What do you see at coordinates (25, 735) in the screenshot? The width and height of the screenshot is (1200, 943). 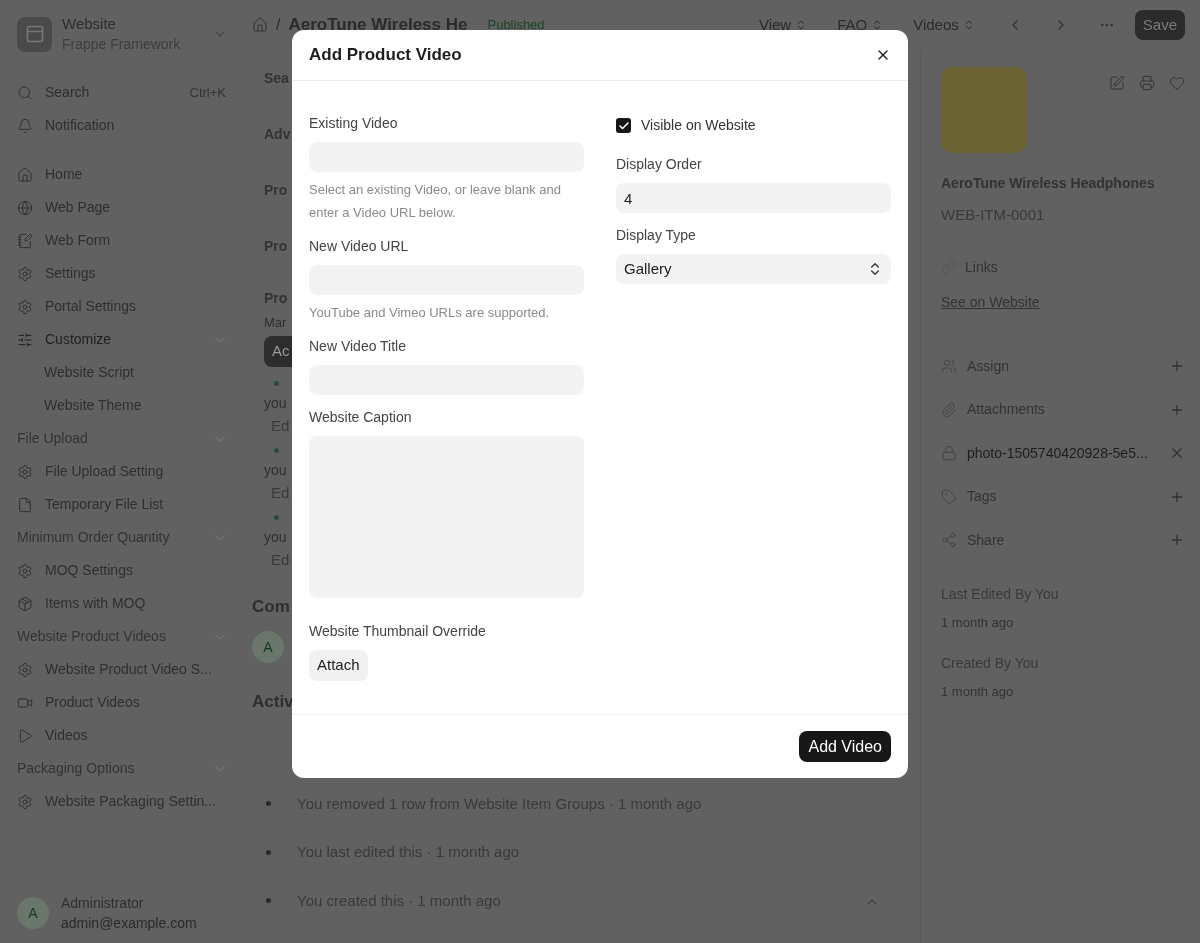 I see `play-icon` at bounding box center [25, 735].